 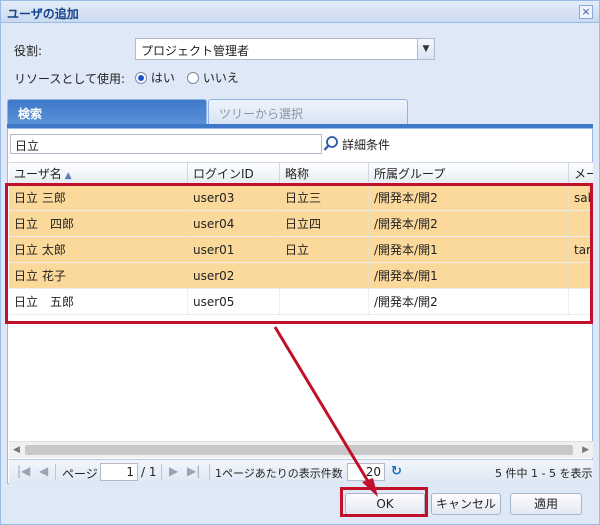 I want to click on cell-login-id: user05, so click(x=234, y=302).